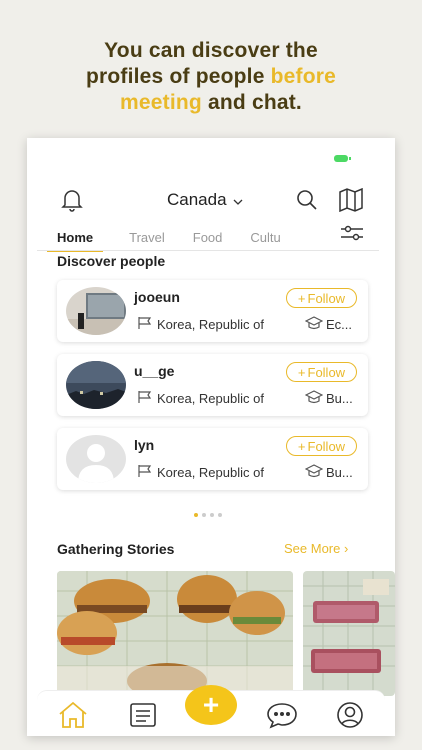 The height and width of the screenshot is (750, 422). What do you see at coordinates (351, 202) in the screenshot?
I see `map-icon` at bounding box center [351, 202].